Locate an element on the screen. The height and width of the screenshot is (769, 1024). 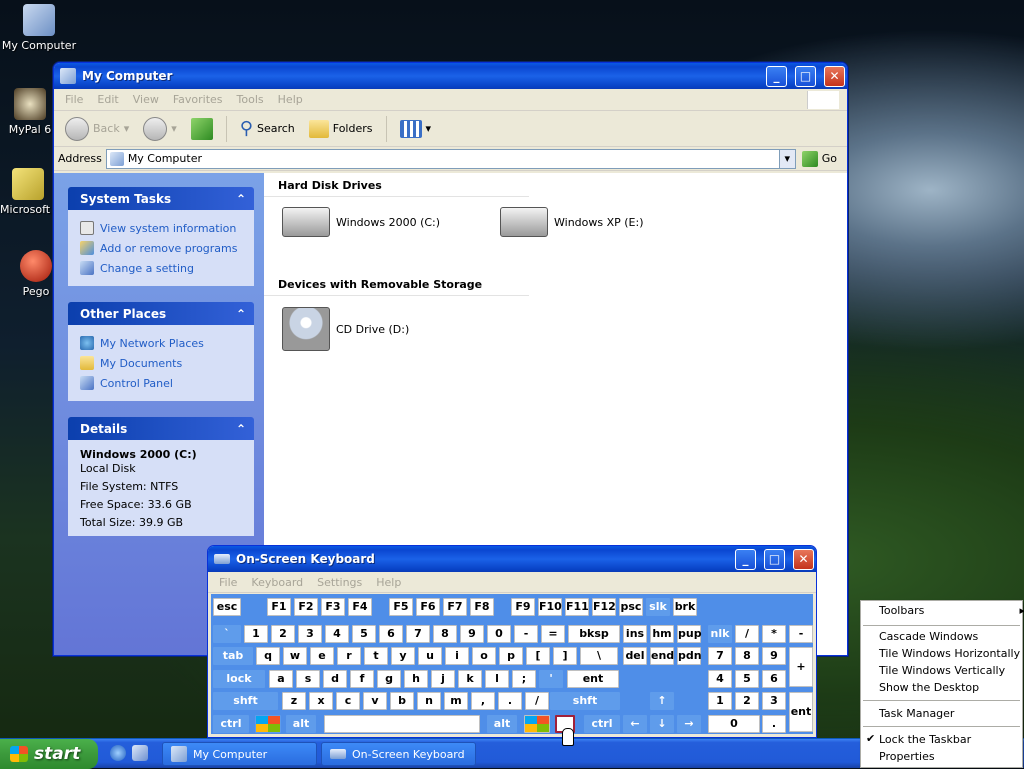
key-r5-11: shft is located at coordinates (585, 701).